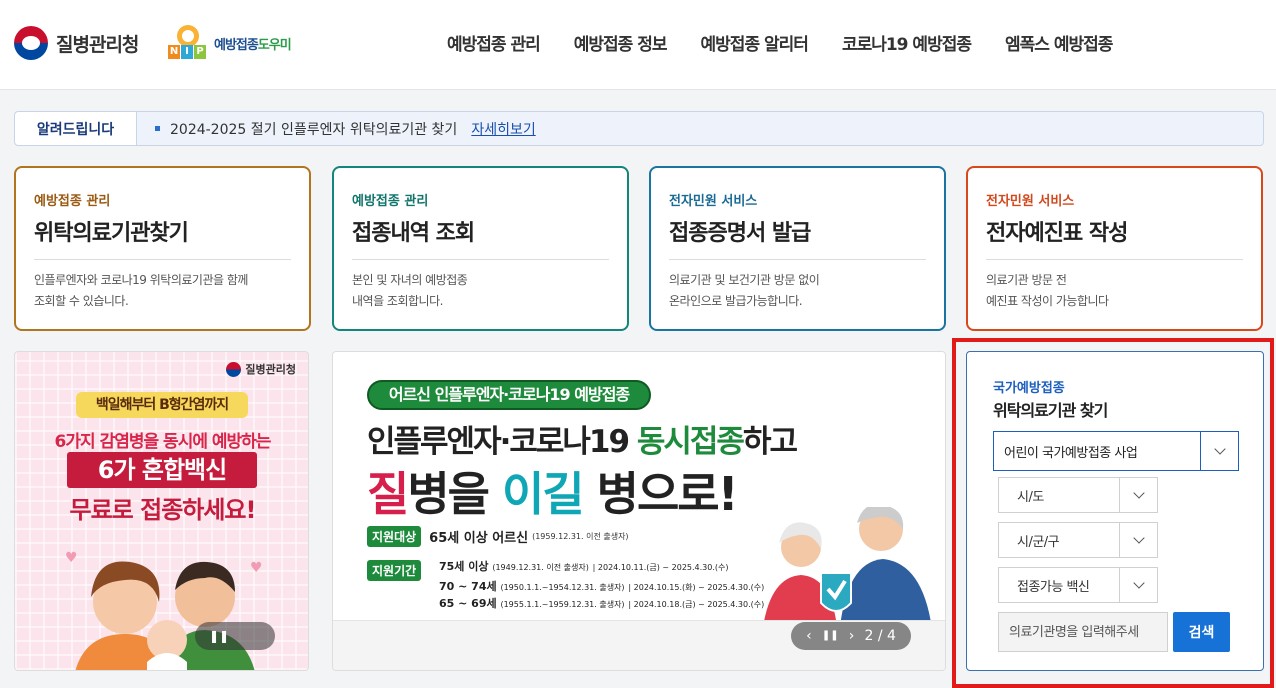 This screenshot has height=688, width=1276. Describe the element at coordinates (830, 636) in the screenshot. I see `carousel-pause-icon: ❚❚` at that location.